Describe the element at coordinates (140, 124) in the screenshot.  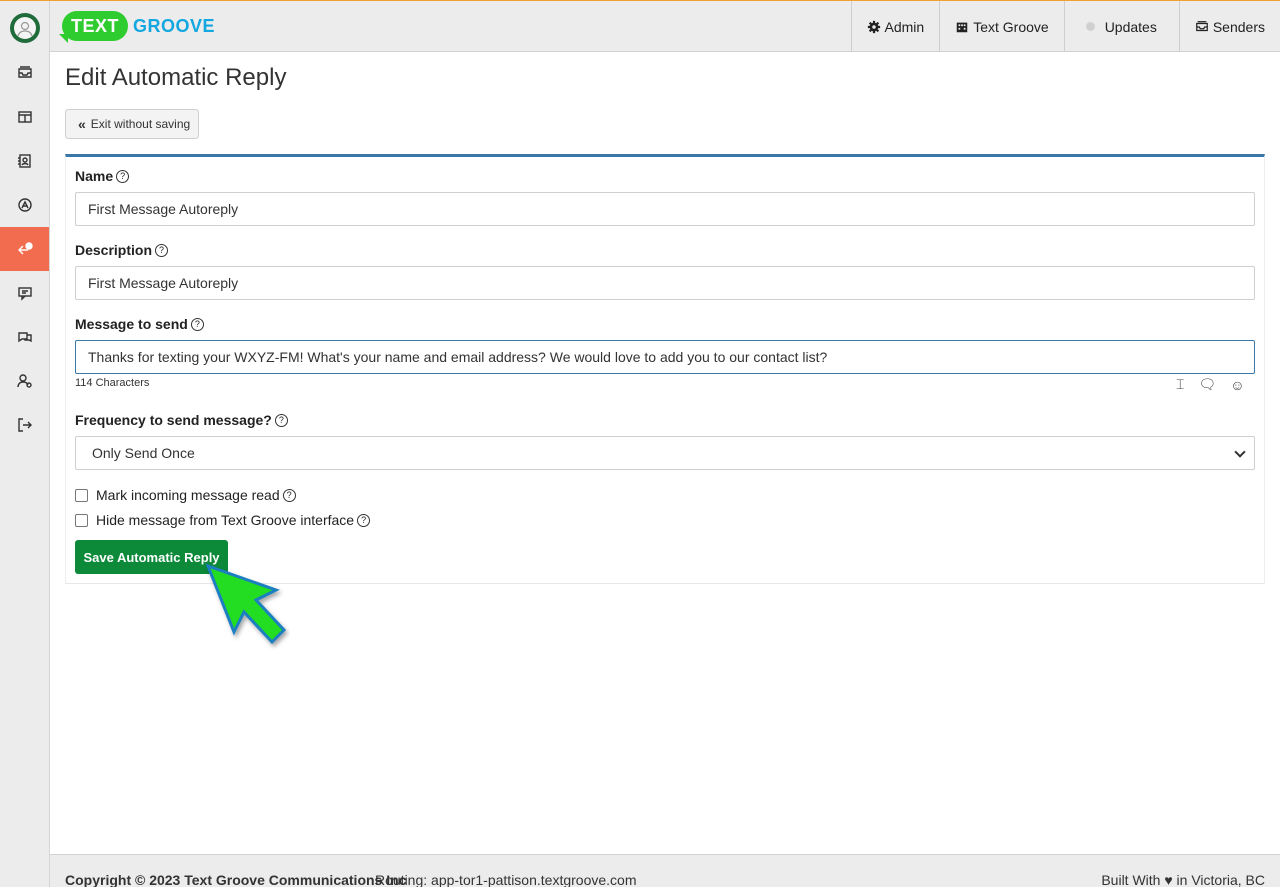
I see `exit-label: Exit without saving` at that location.